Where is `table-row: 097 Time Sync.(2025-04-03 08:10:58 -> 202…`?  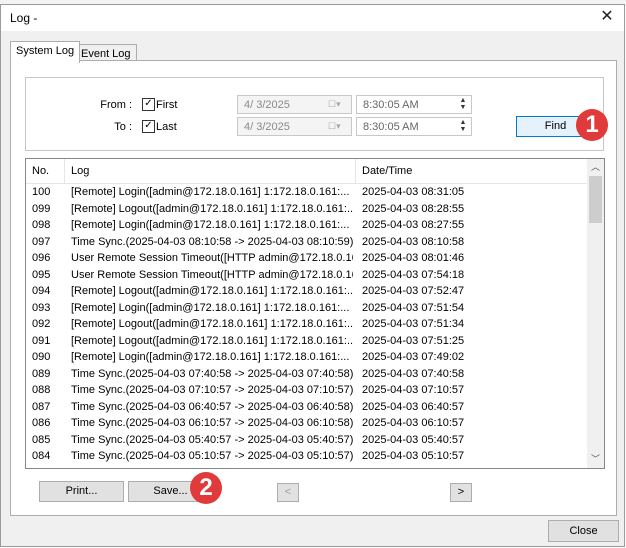 table-row: 097 Time Sync.(2025-04-03 08:10:58 -> 202… is located at coordinates (307, 242).